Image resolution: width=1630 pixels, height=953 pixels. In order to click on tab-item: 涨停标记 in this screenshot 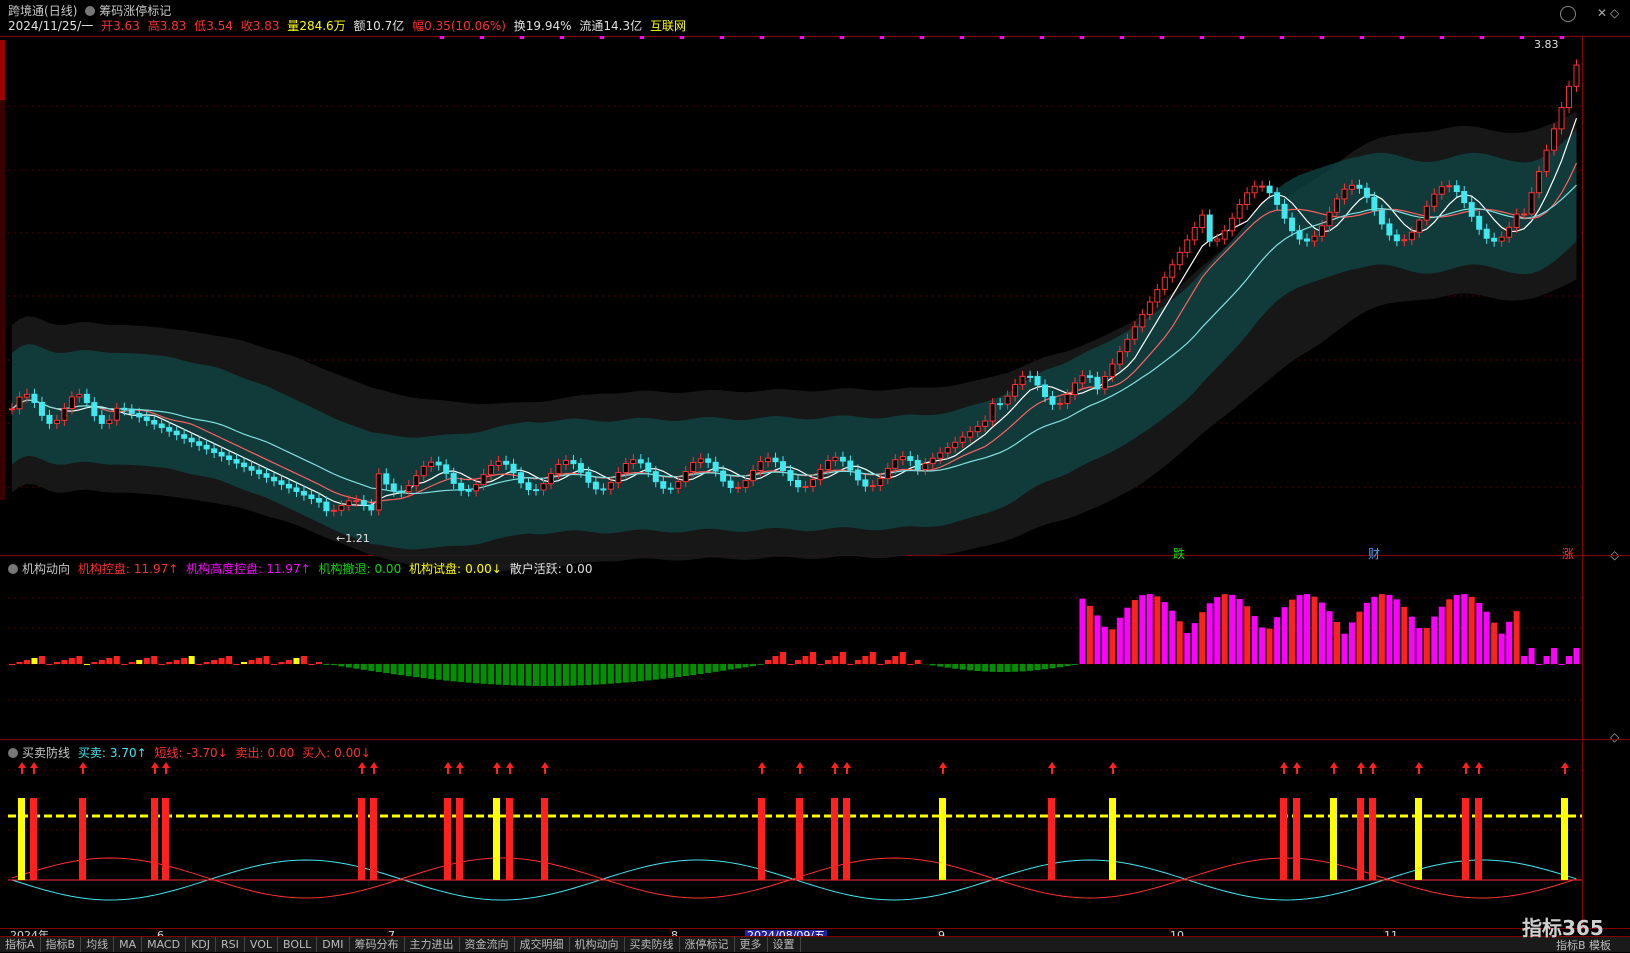, I will do `click(707, 944)`.